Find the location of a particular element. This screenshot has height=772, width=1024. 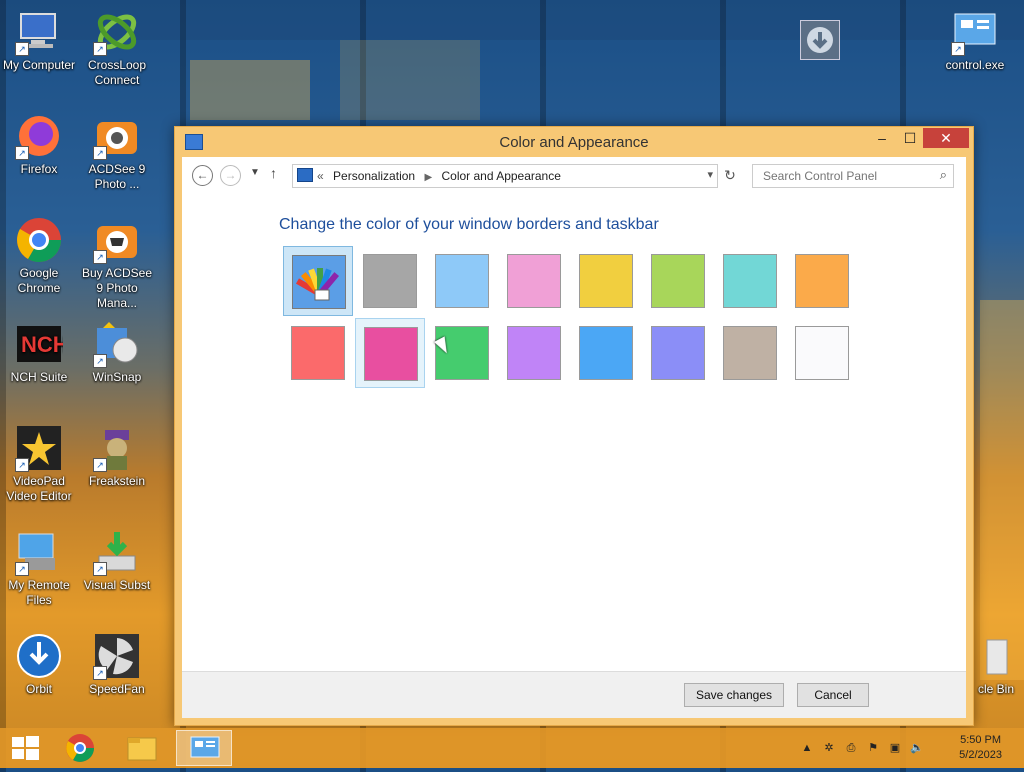

printer-icon: ⎙ is located at coordinates (851, 748).